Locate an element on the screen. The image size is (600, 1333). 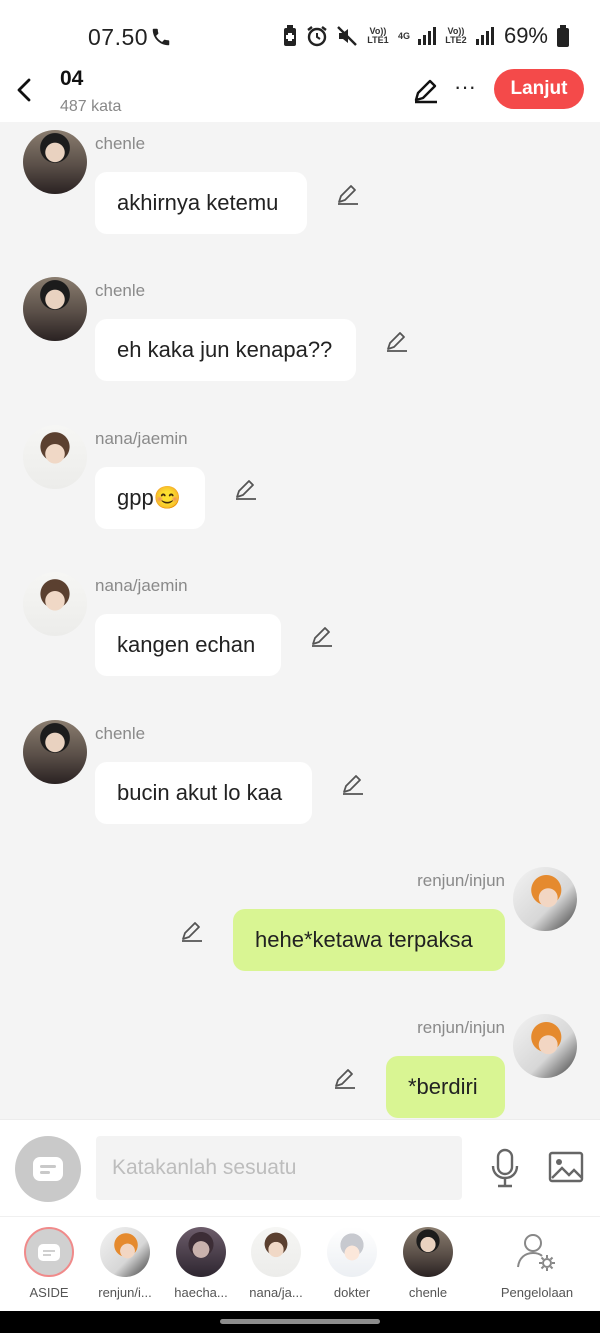
phone-call-icon is located at coordinates (161, 37).